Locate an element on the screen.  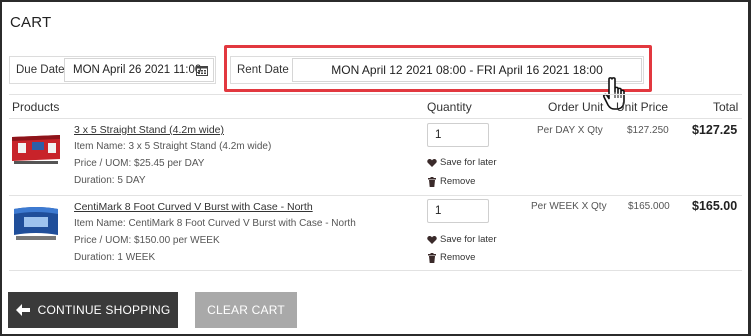
row-total-value: $165.00 is located at coordinates (715, 206).